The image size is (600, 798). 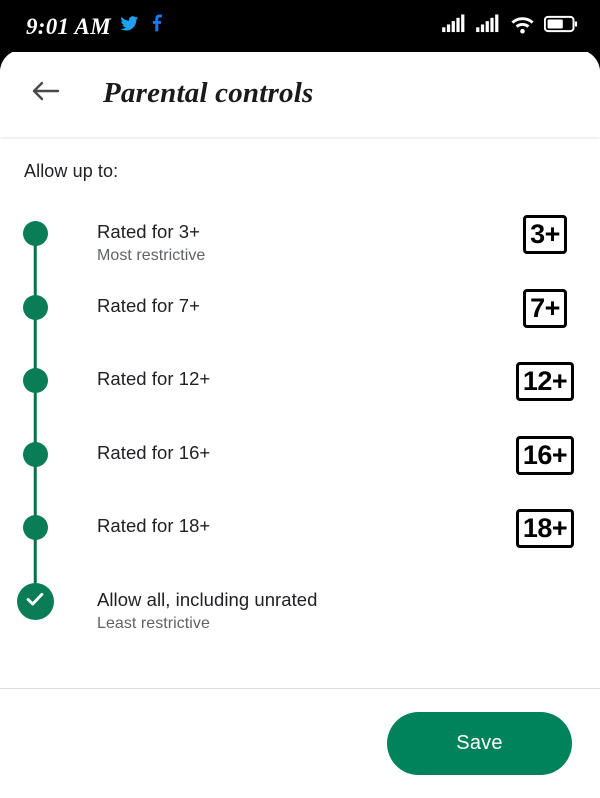 What do you see at coordinates (479, 743) in the screenshot?
I see `save-button: Save` at bounding box center [479, 743].